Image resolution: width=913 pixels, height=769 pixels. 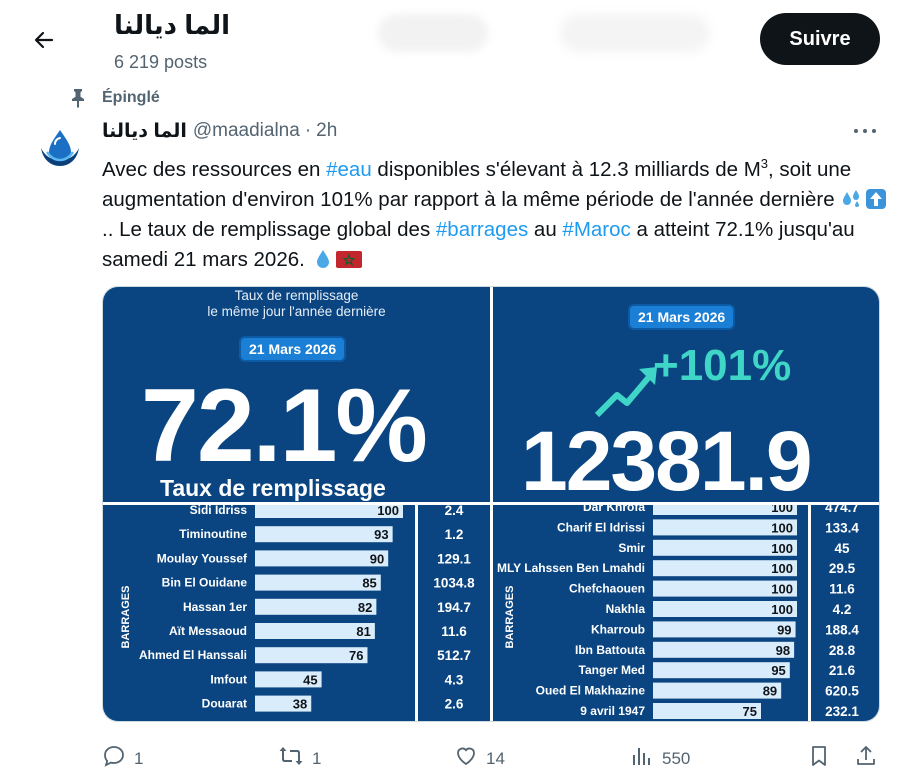 What do you see at coordinates (667, 458) in the screenshot?
I see `volume-value: 12381.9` at bounding box center [667, 458].